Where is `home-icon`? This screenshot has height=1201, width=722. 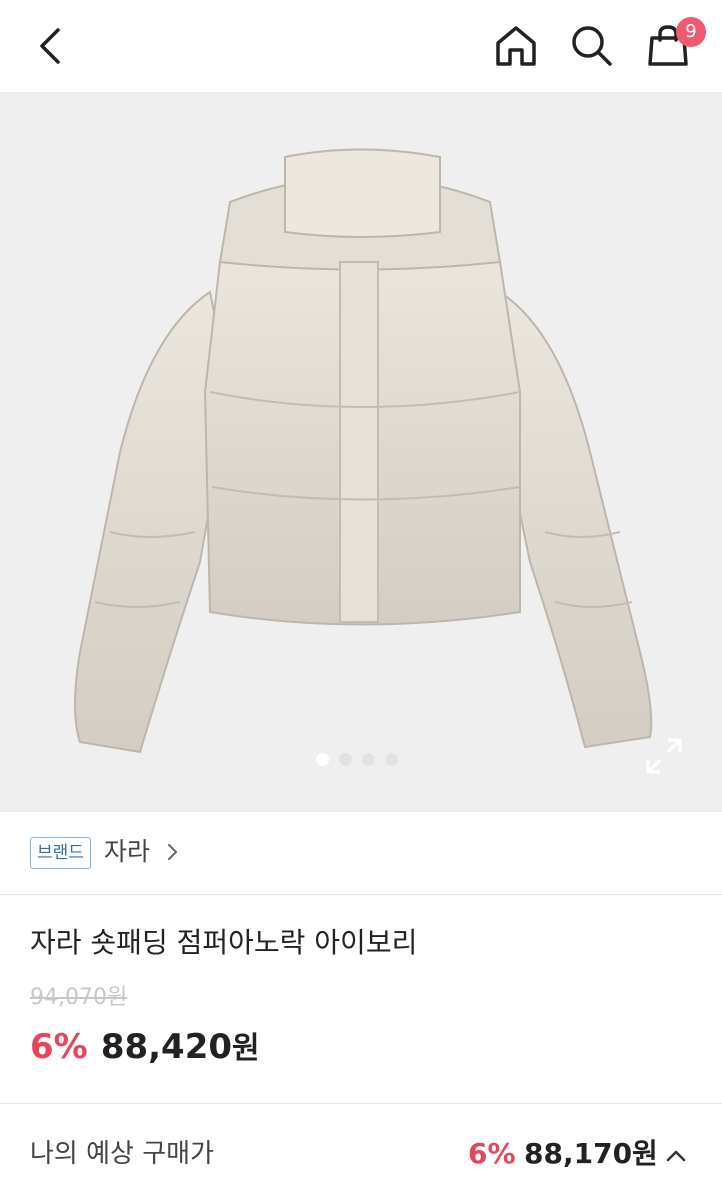
home-icon is located at coordinates (516, 46).